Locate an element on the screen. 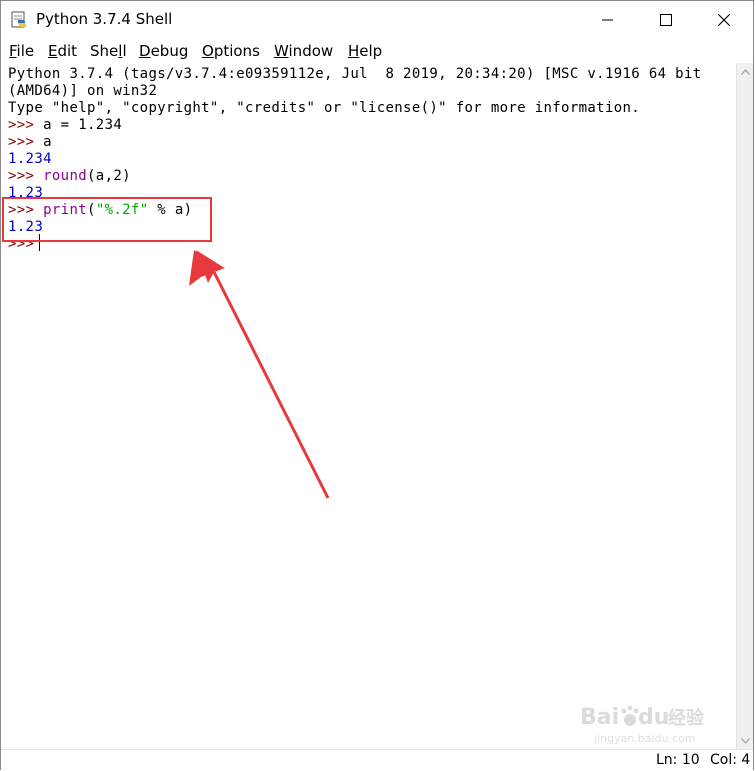 The height and width of the screenshot is (771, 755). svg-text: jingyan.baidu.com is located at coordinates (644, 738).